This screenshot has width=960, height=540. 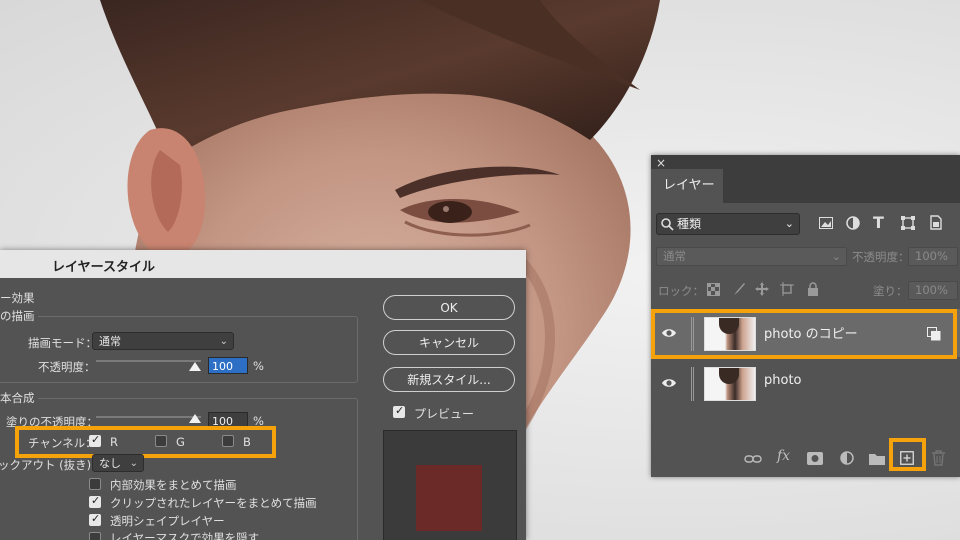 I want to click on smart-object-filter-icon, so click(x=936, y=222).